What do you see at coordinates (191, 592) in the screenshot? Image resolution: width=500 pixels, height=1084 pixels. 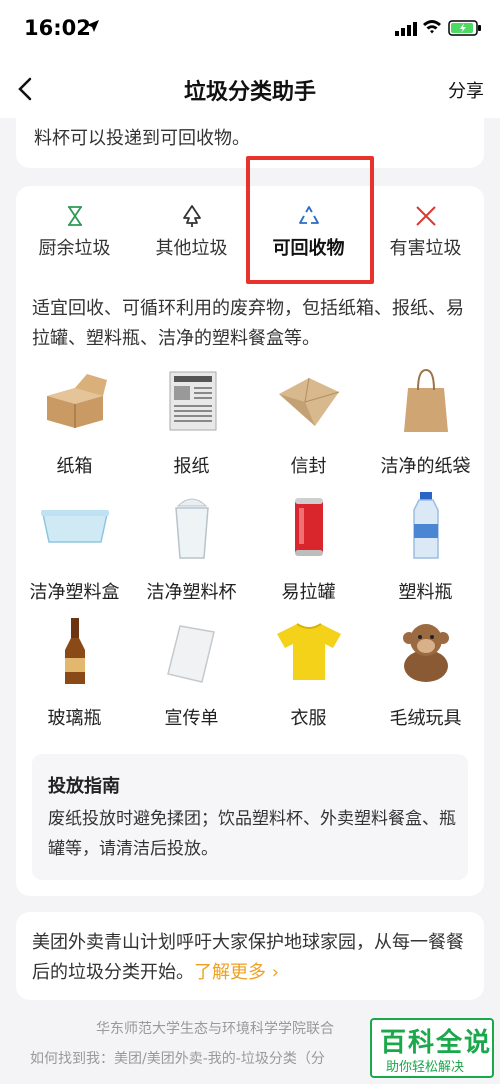 I see `item-label: 洁净塑料杯` at bounding box center [191, 592].